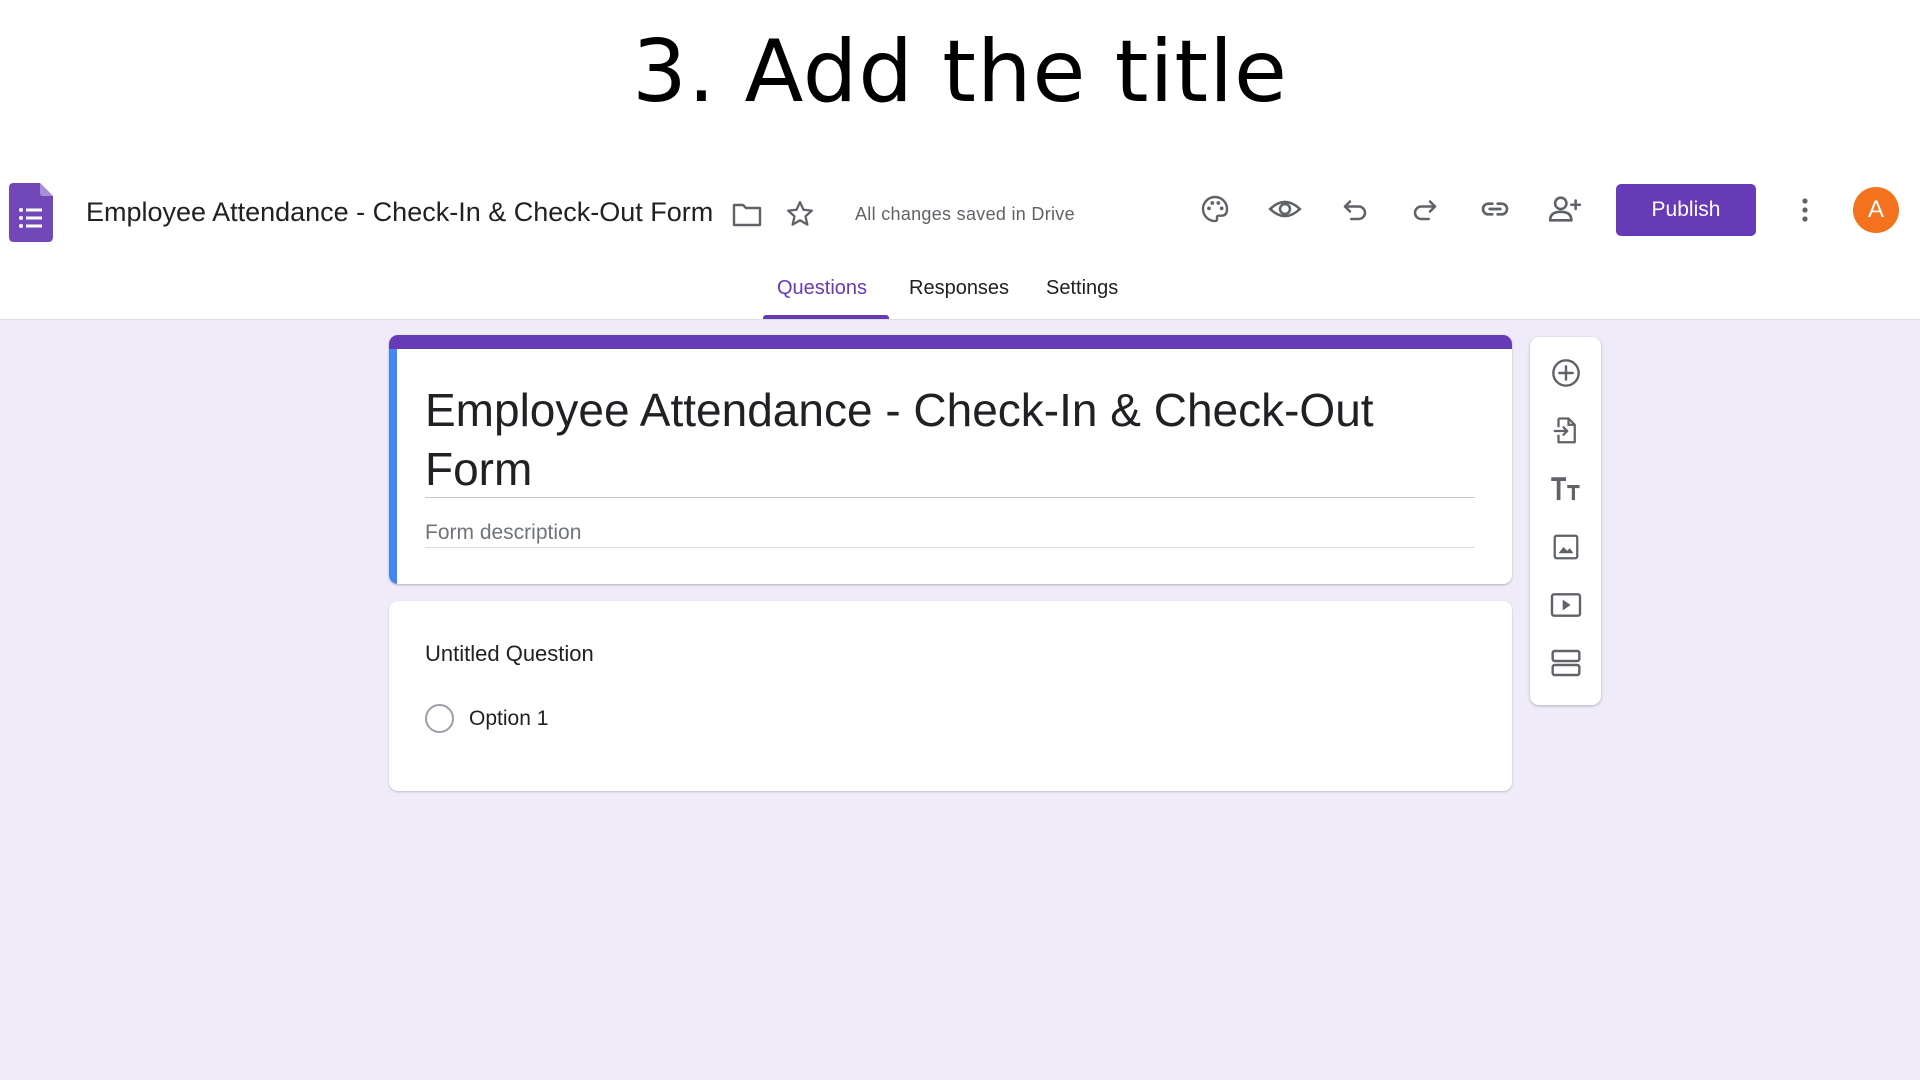 This screenshot has width=1920, height=1080. Describe the element at coordinates (503, 533) in the screenshot. I see `form-description-input: Form description` at that location.